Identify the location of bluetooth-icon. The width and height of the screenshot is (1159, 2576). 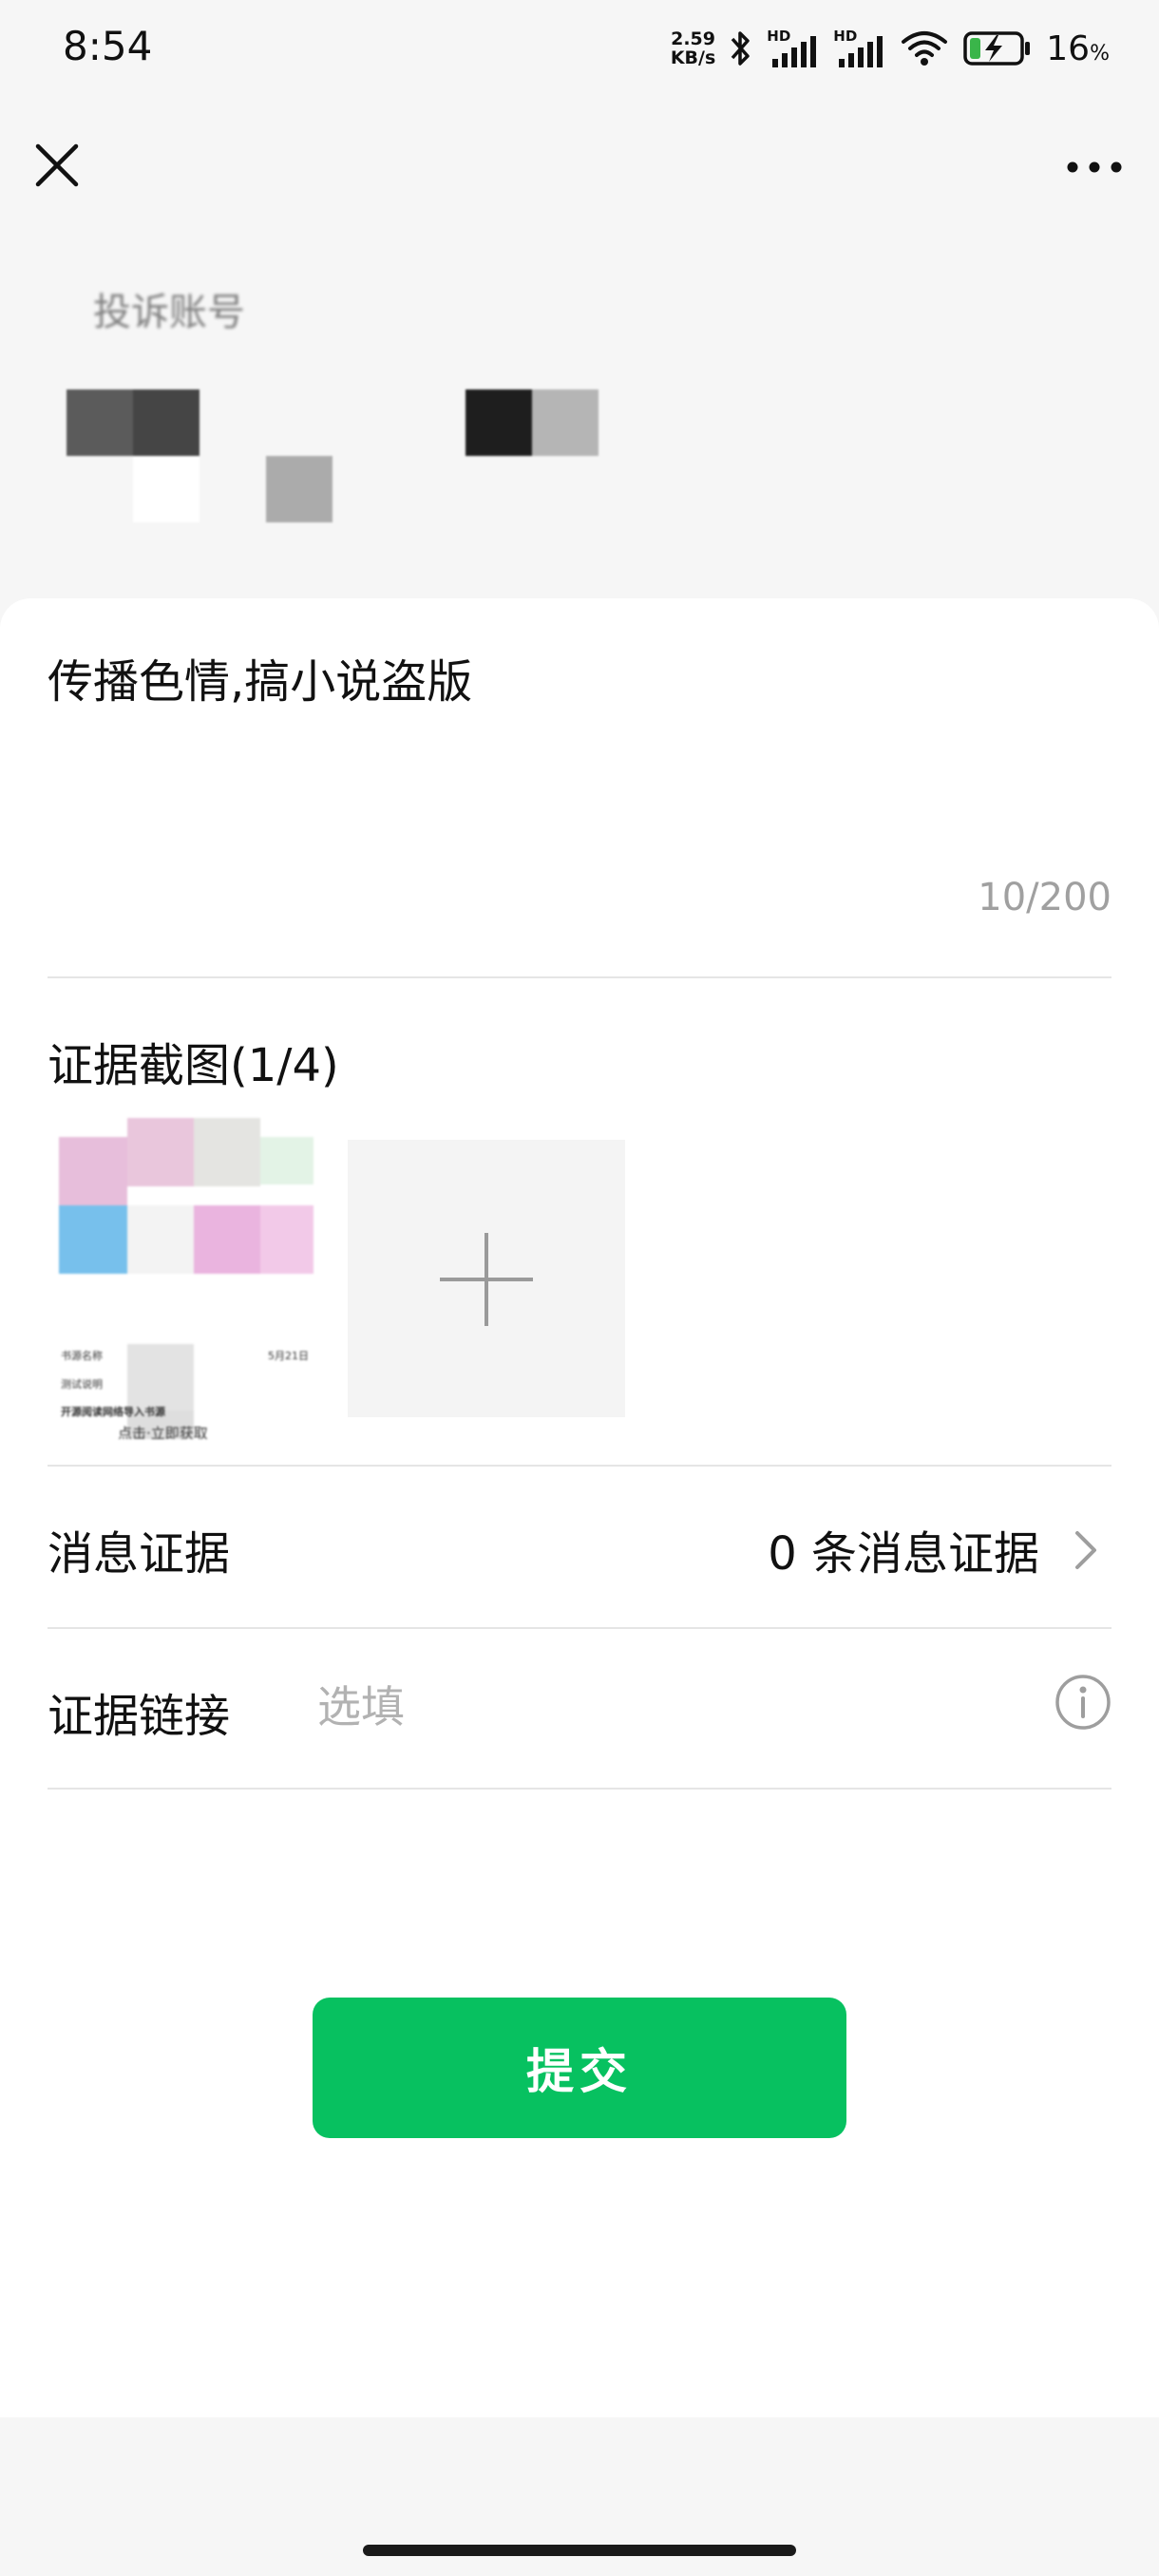
(740, 48).